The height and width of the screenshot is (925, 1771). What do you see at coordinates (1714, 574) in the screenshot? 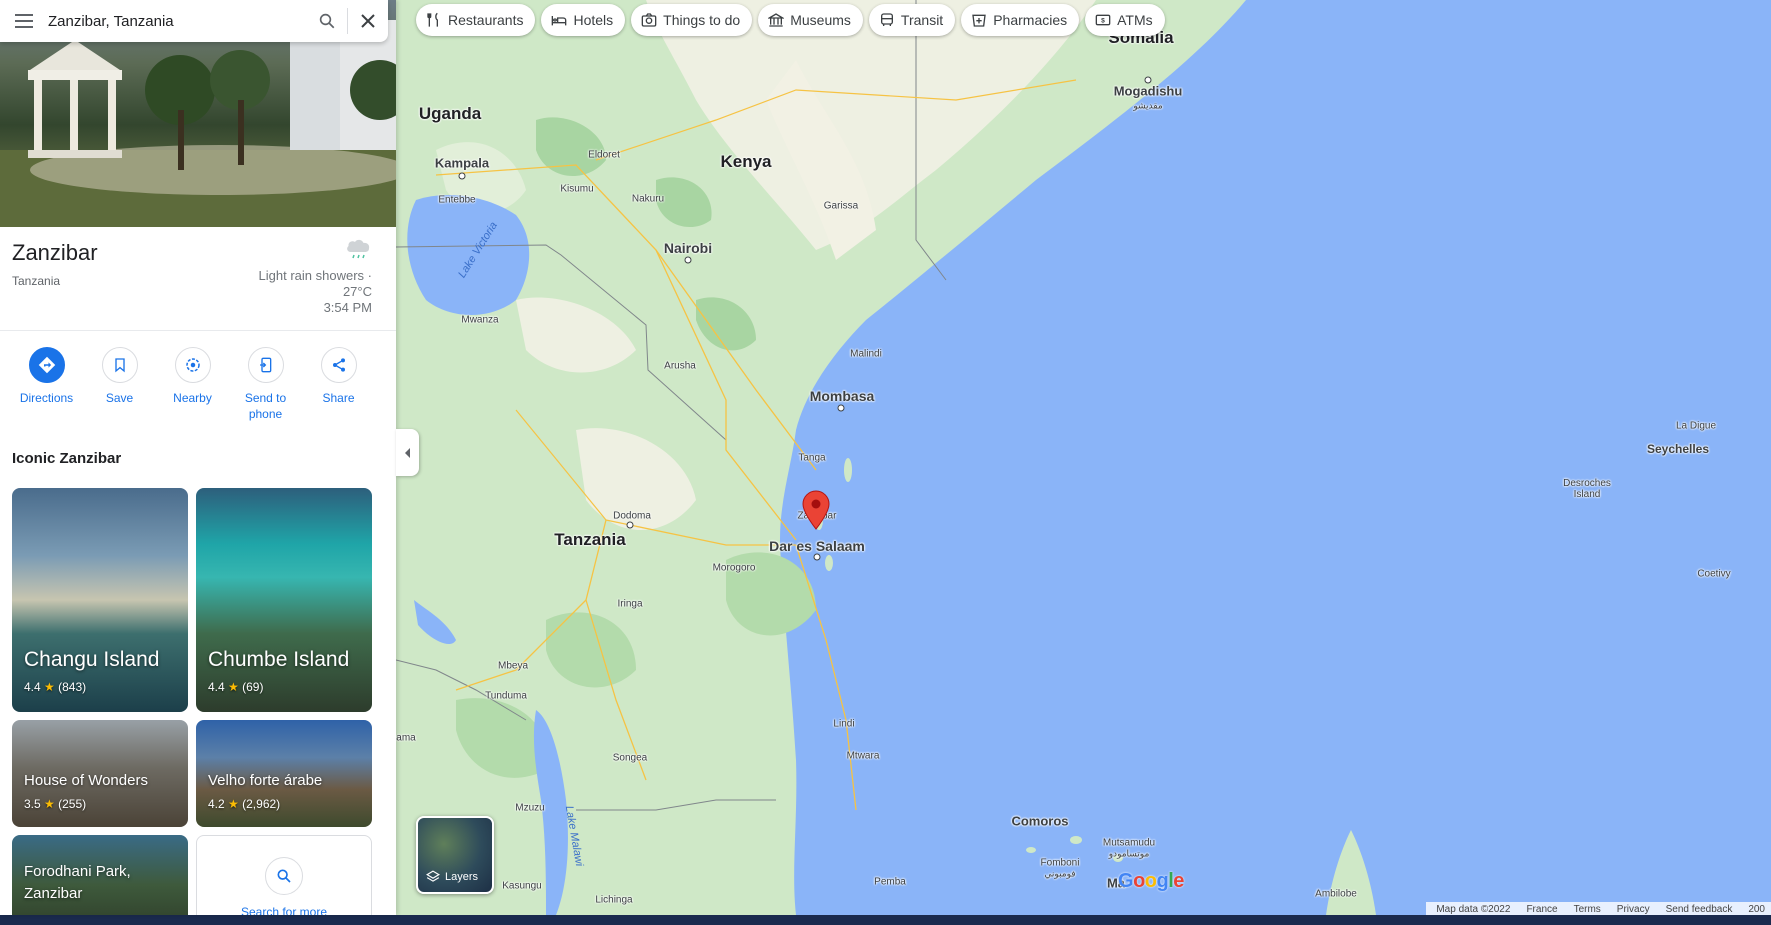
I see `label-coetivy: Coetivy` at bounding box center [1714, 574].